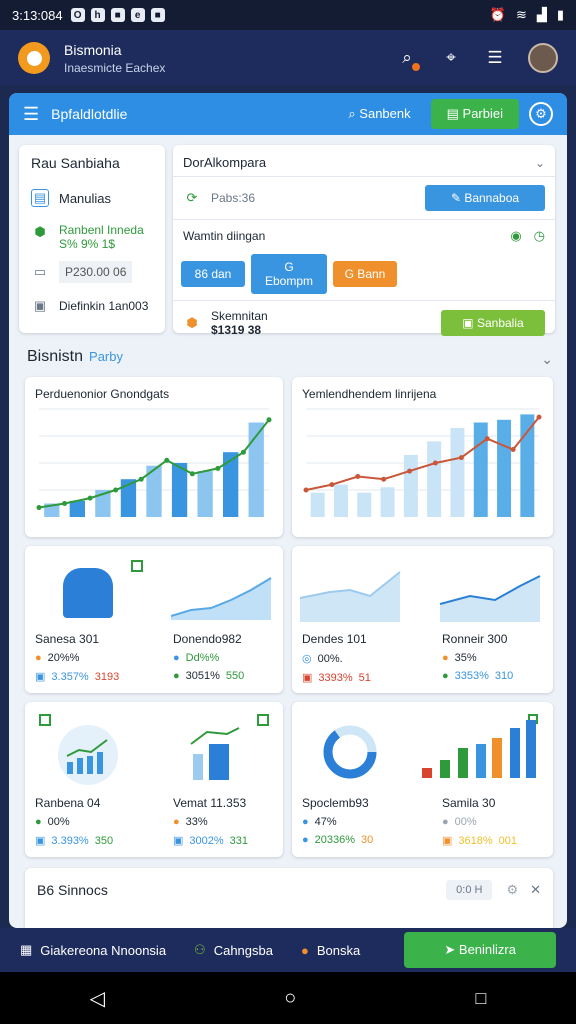 The height and width of the screenshot is (1024, 576). What do you see at coordinates (97, 998) in the screenshot?
I see `back-icon: ◁` at bounding box center [97, 998].